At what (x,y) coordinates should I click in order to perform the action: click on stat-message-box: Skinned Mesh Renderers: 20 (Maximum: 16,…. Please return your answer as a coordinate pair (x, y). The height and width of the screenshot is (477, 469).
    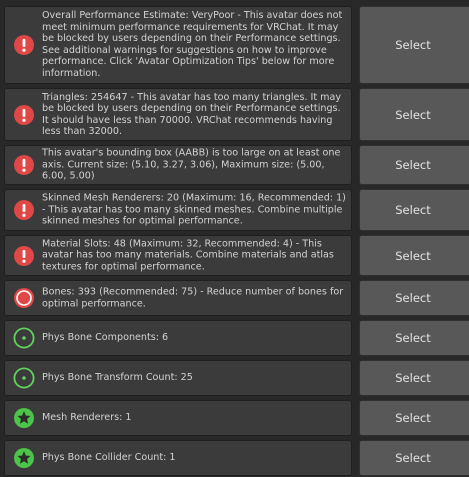
    Looking at the image, I should click on (178, 210).